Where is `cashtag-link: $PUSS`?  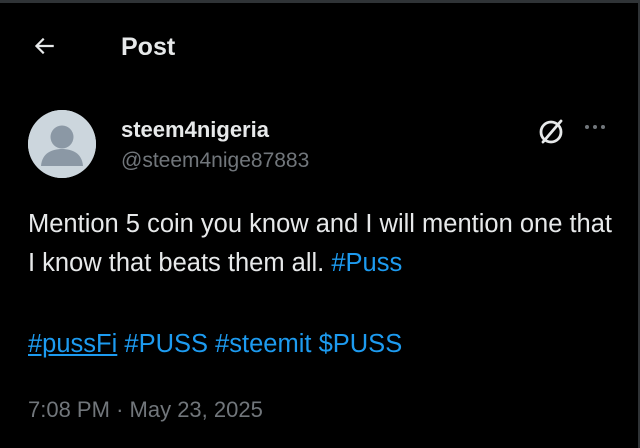 cashtag-link: $PUSS is located at coordinates (361, 344).